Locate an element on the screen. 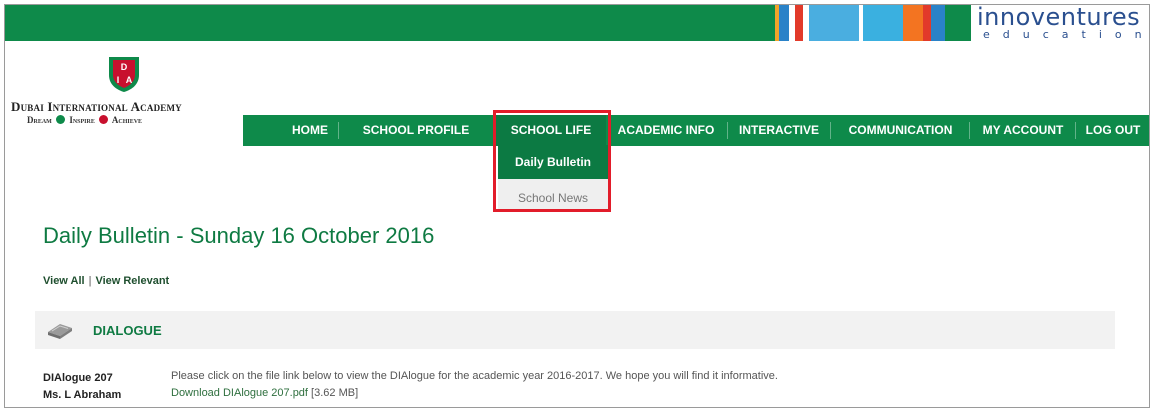  nav-my-account: MY ACCOUNT is located at coordinates (1023, 130).